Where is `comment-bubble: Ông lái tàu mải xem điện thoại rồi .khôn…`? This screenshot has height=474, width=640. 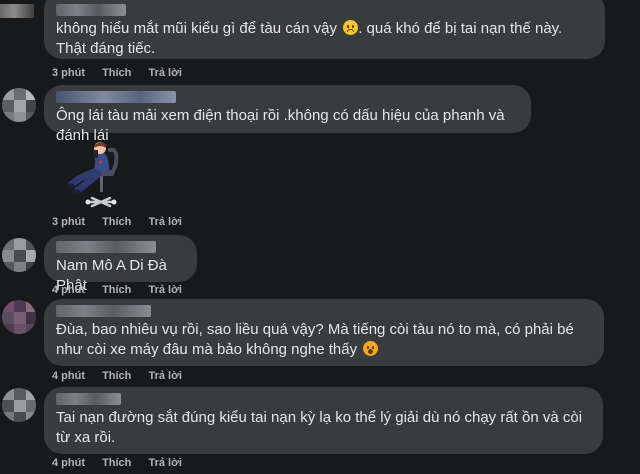
comment-bubble: Ông lái tàu mải xem điện thoại rồi .khôn… is located at coordinates (287, 114).